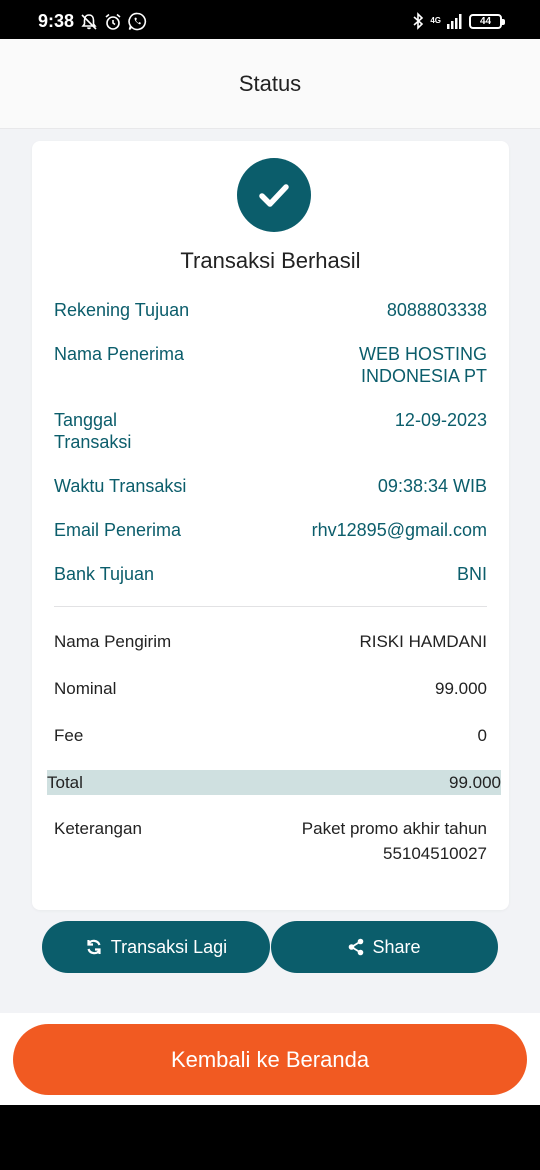 The width and height of the screenshot is (540, 1170). What do you see at coordinates (435, 20) in the screenshot?
I see `network-type: 4G` at bounding box center [435, 20].